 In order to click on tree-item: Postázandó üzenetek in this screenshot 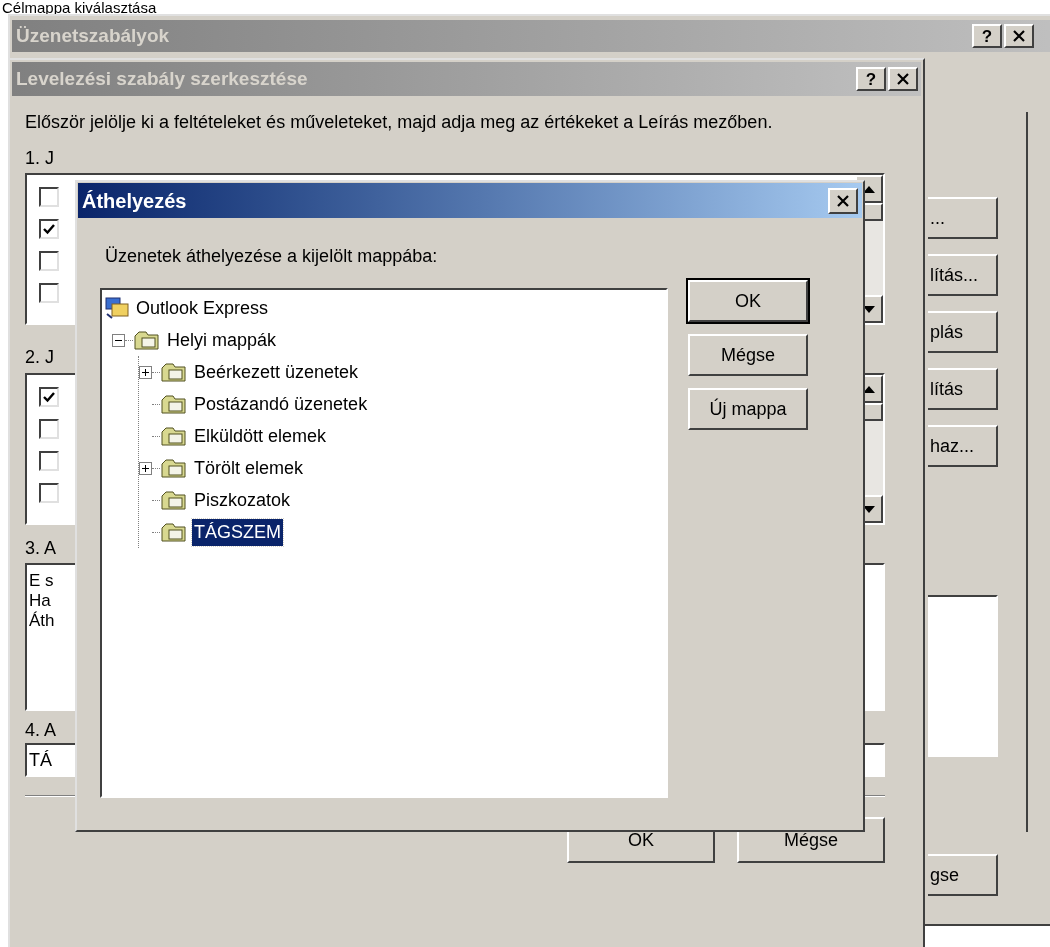, I will do `click(281, 404)`.